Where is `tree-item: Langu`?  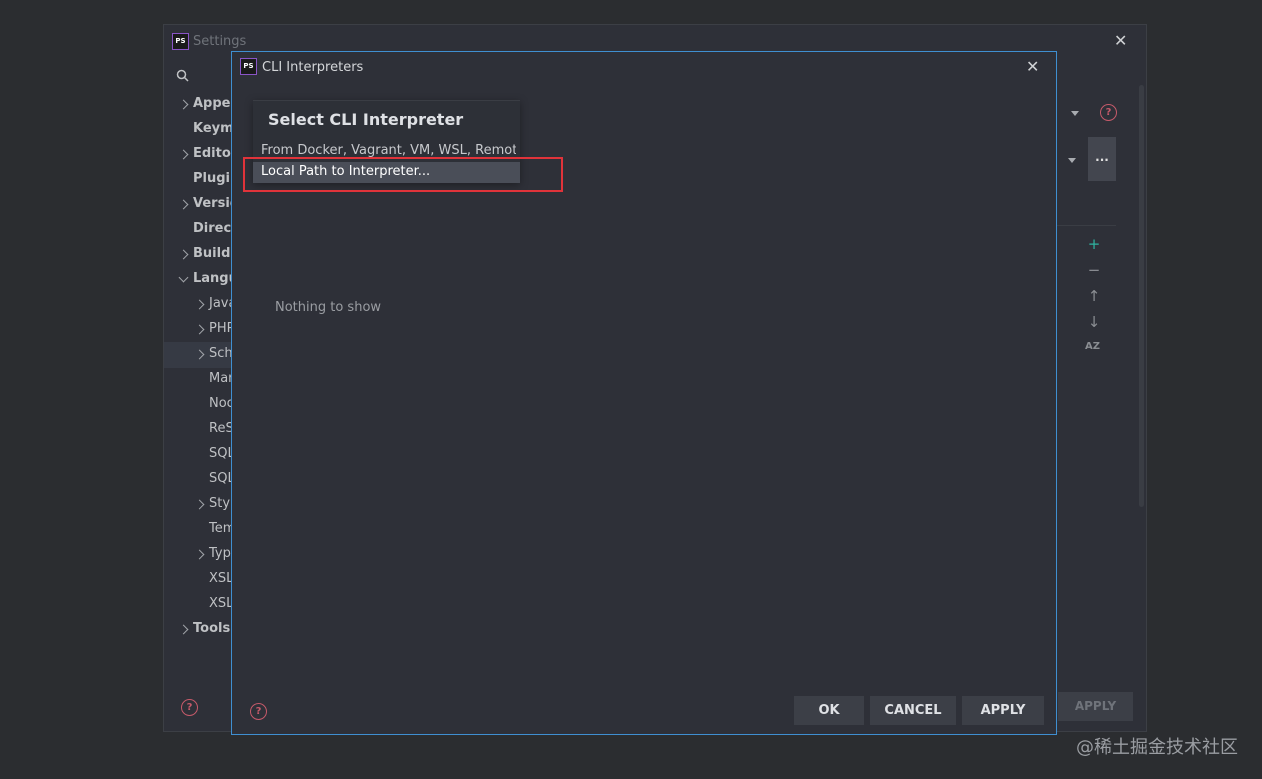
tree-item: Langu is located at coordinates (199, 280).